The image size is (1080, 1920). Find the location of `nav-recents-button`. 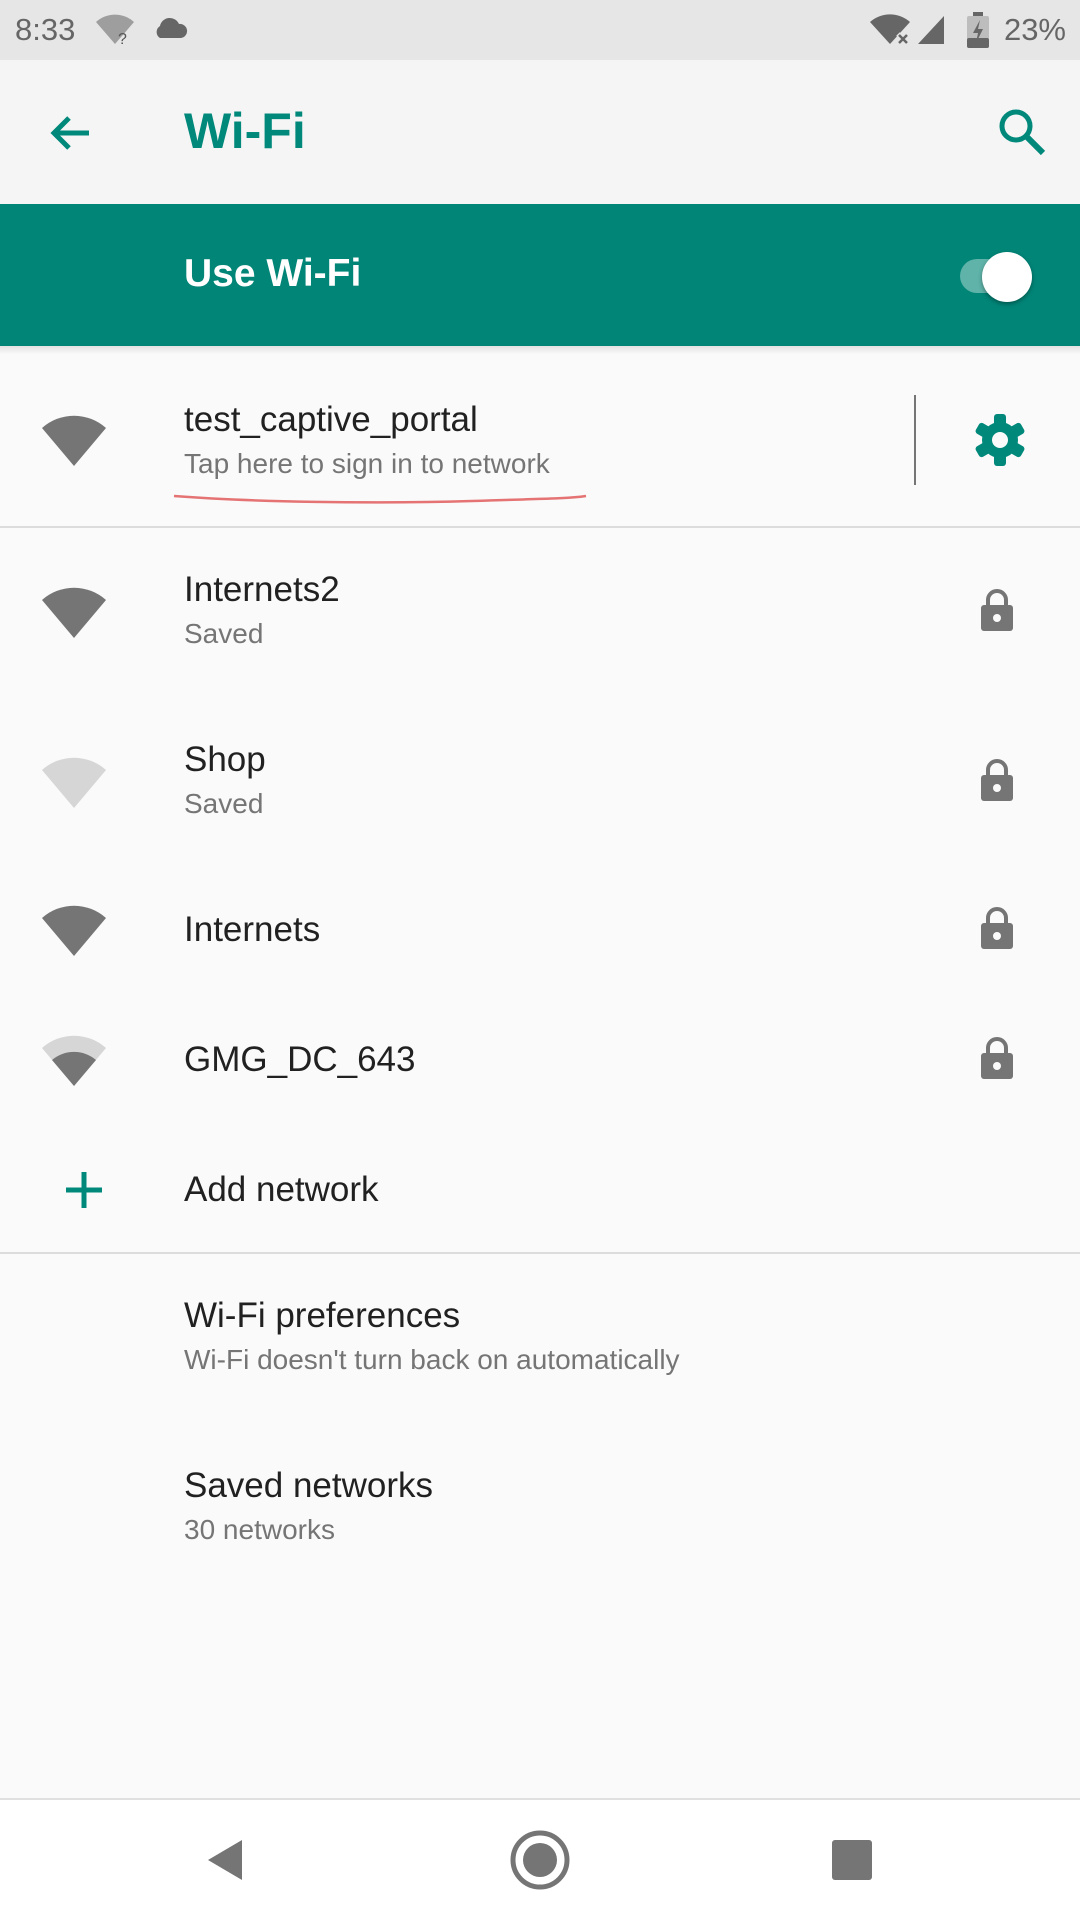

nav-recents-button is located at coordinates (852, 1860).